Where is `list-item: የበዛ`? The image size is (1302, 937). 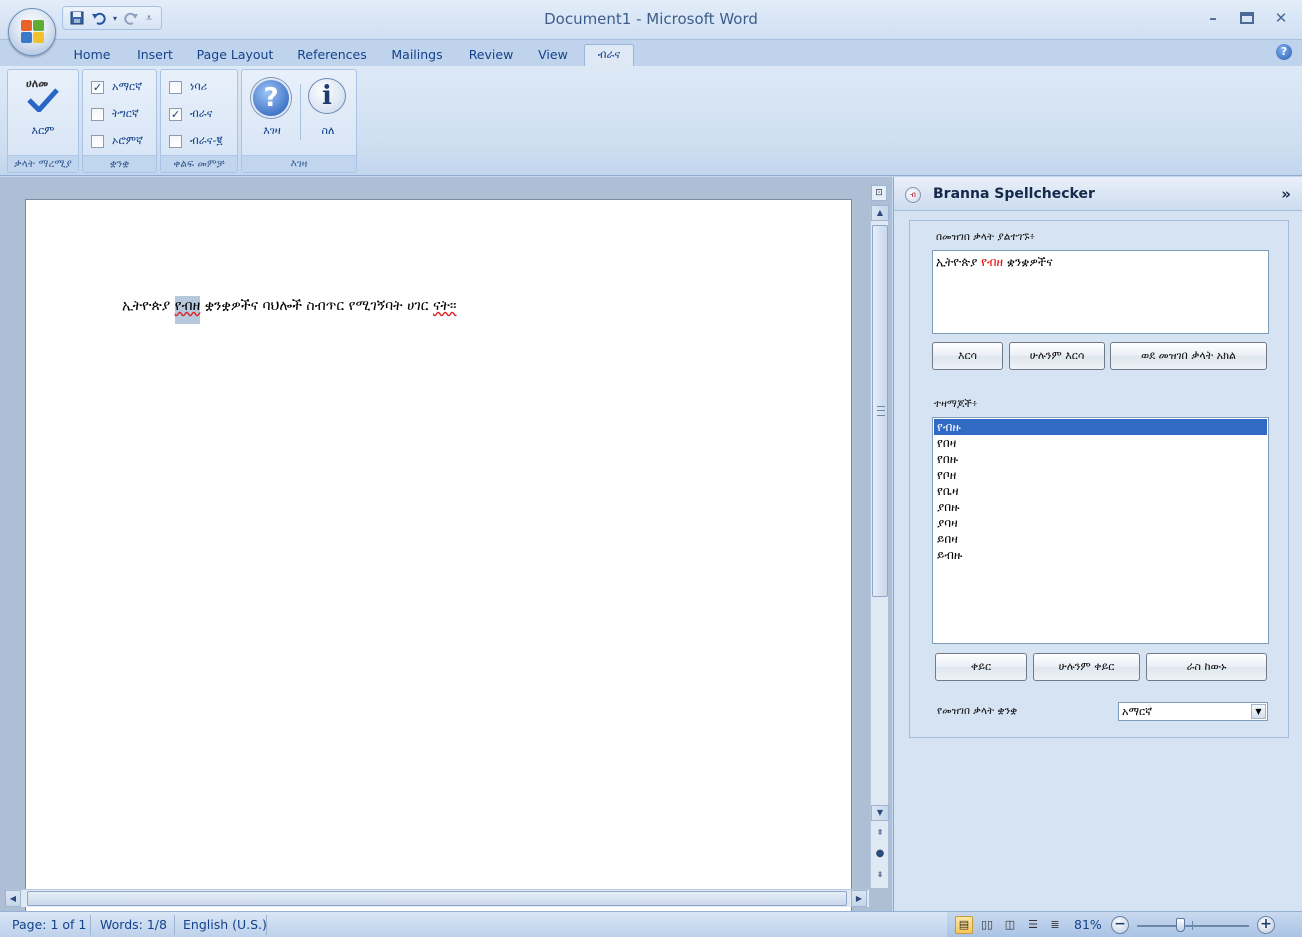
list-item: የበዛ is located at coordinates (1100, 443).